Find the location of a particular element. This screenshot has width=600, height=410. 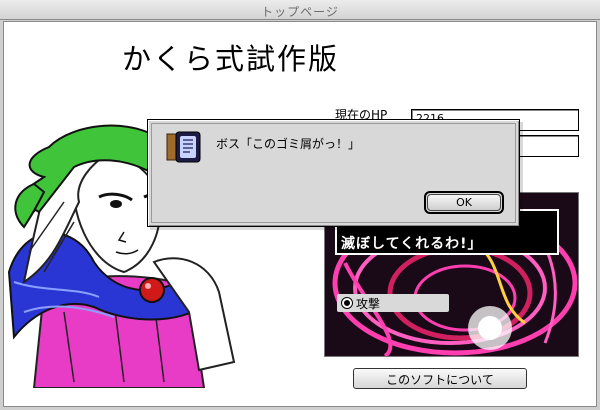

attack-command: 攻撃 is located at coordinates (393, 303).